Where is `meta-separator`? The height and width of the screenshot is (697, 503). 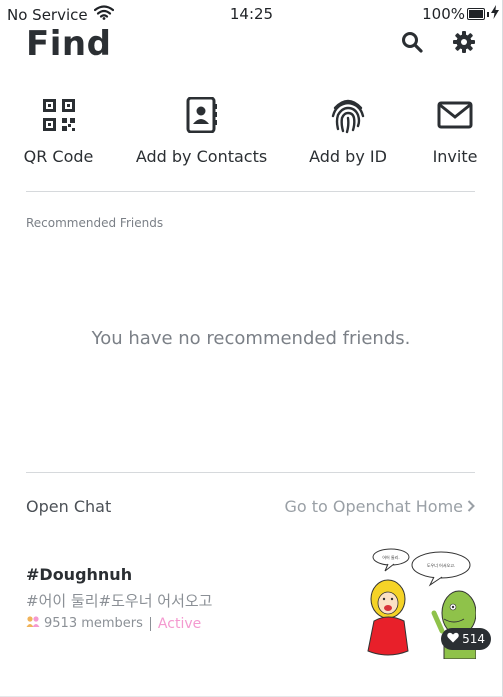
meta-separator is located at coordinates (150, 623).